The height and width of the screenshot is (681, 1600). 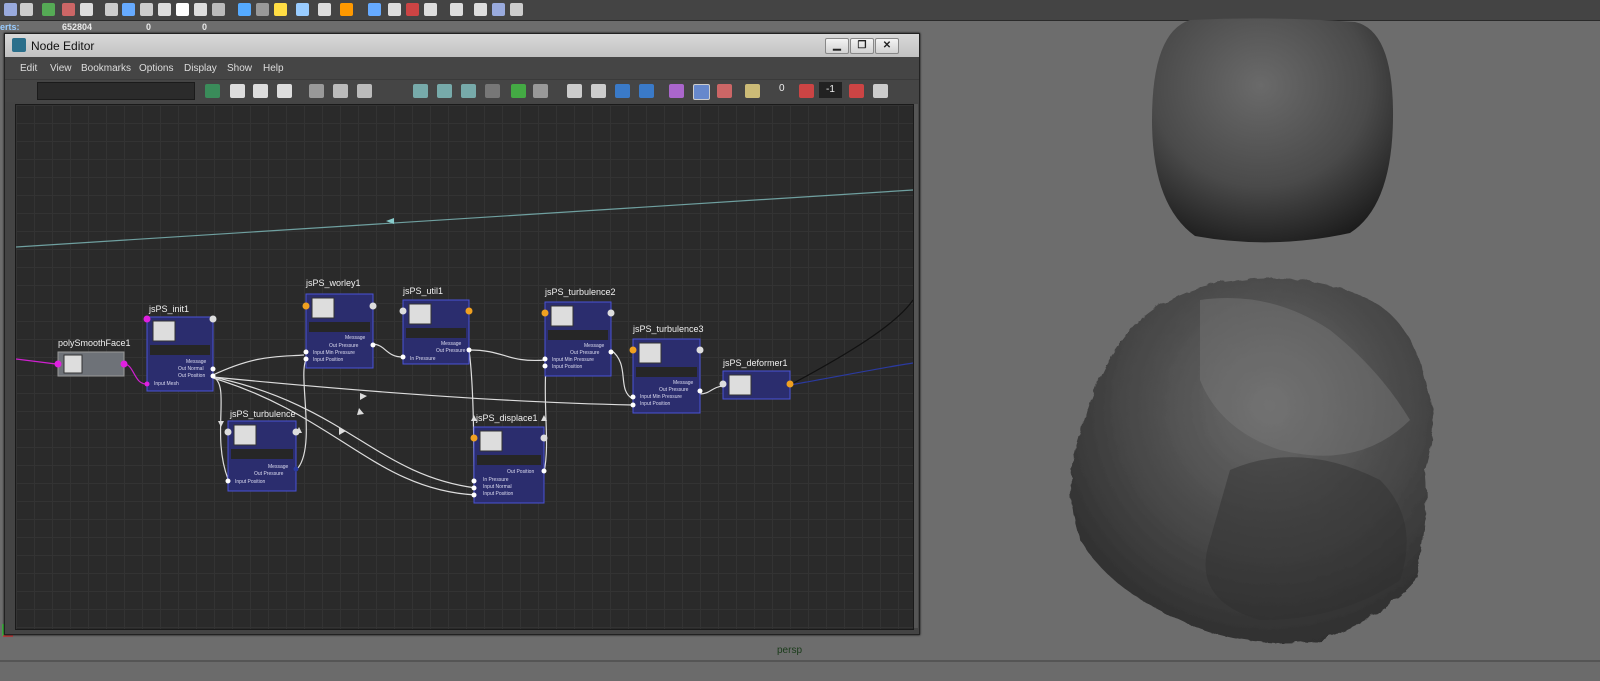 I want to click on arrow-right-icon, so click(x=646, y=91).